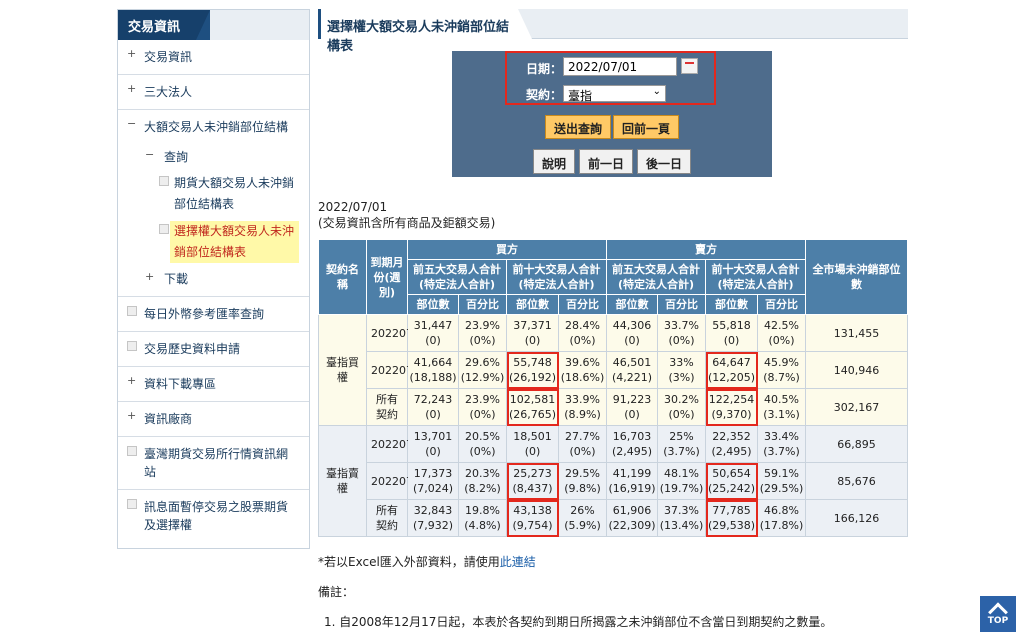 This screenshot has height=640, width=1024. Describe the element at coordinates (781, 481) in the screenshot. I see `s10-percent-cell: 59.1% (29.5%)` at that location.